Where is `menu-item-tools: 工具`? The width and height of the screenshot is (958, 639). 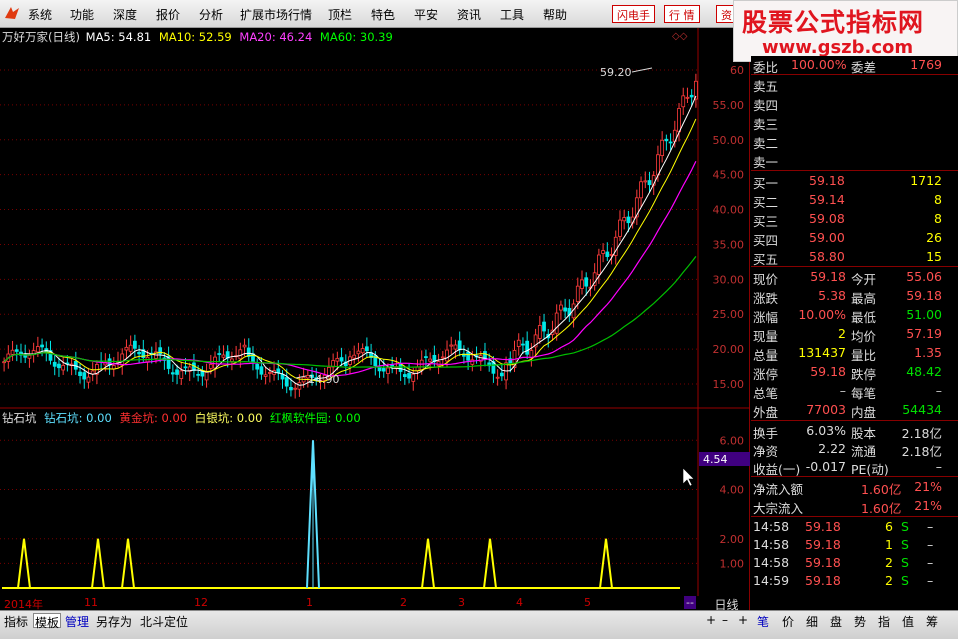
menu-item-tools: 工具 is located at coordinates (512, 14).